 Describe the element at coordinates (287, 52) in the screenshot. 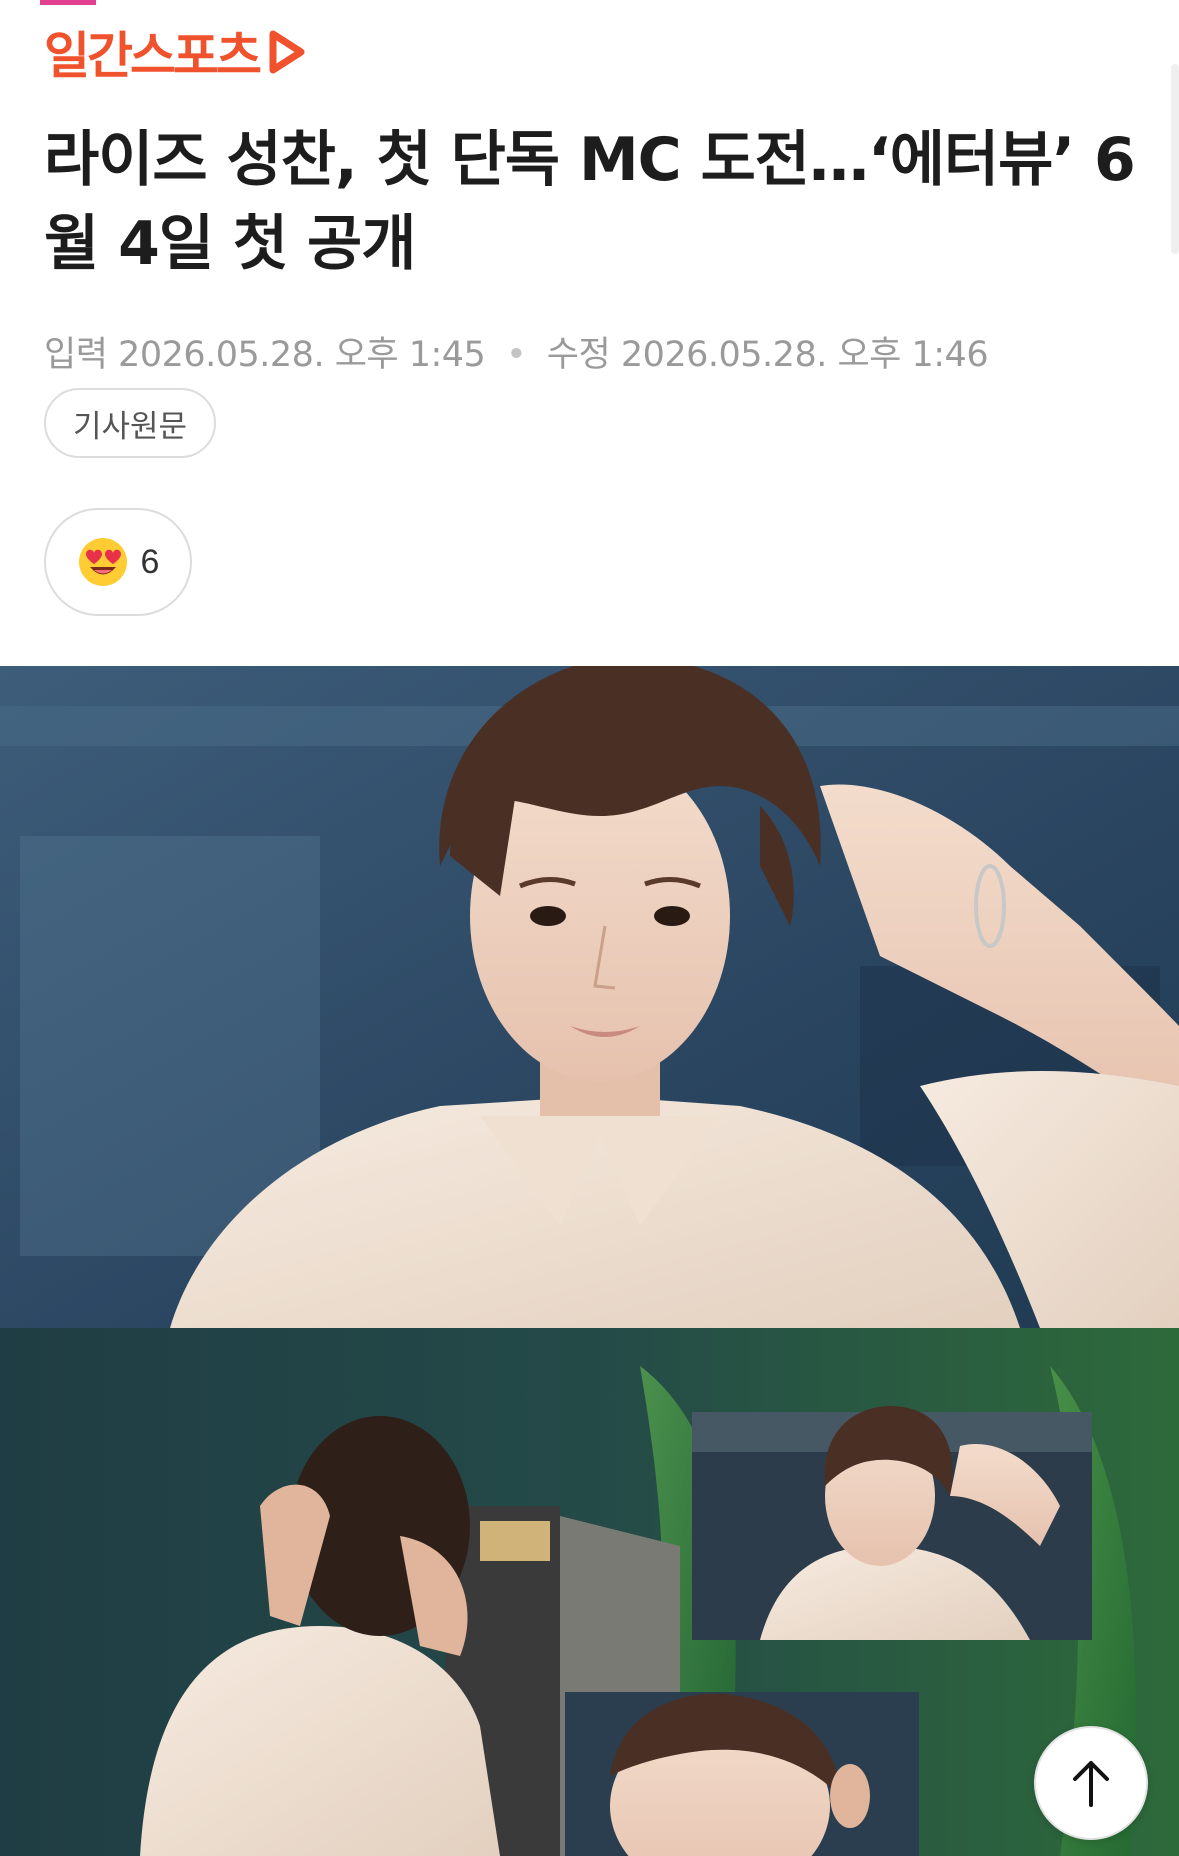

I see `logo-arrow-icon` at that location.